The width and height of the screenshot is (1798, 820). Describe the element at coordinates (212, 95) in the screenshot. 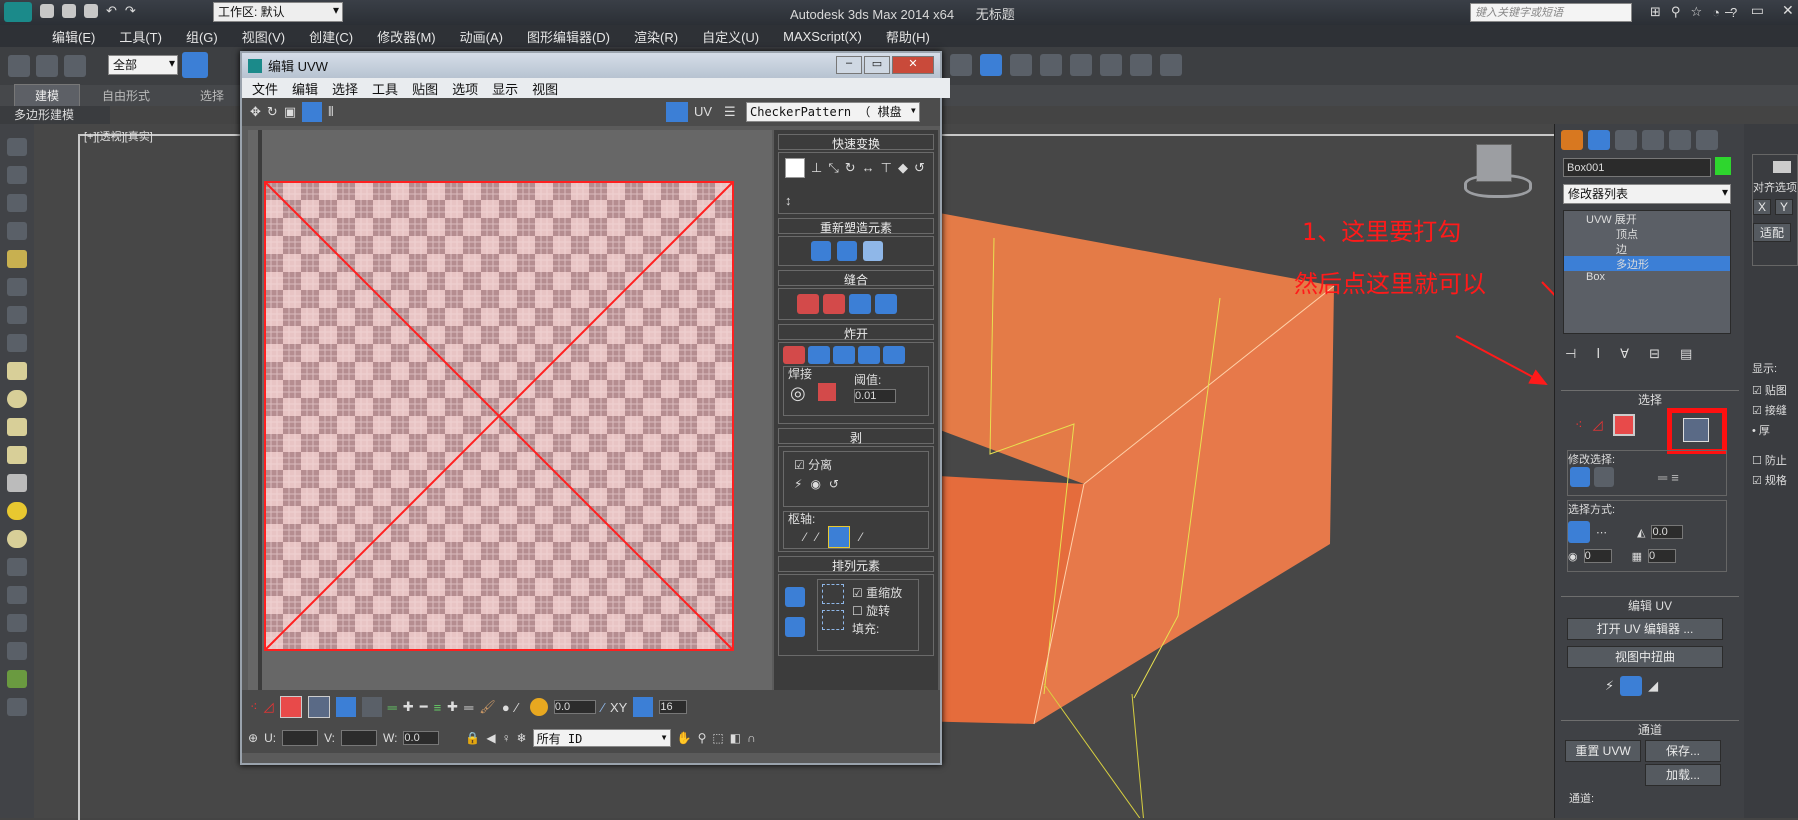

I see `ribbon-tab-selection: 选择` at that location.